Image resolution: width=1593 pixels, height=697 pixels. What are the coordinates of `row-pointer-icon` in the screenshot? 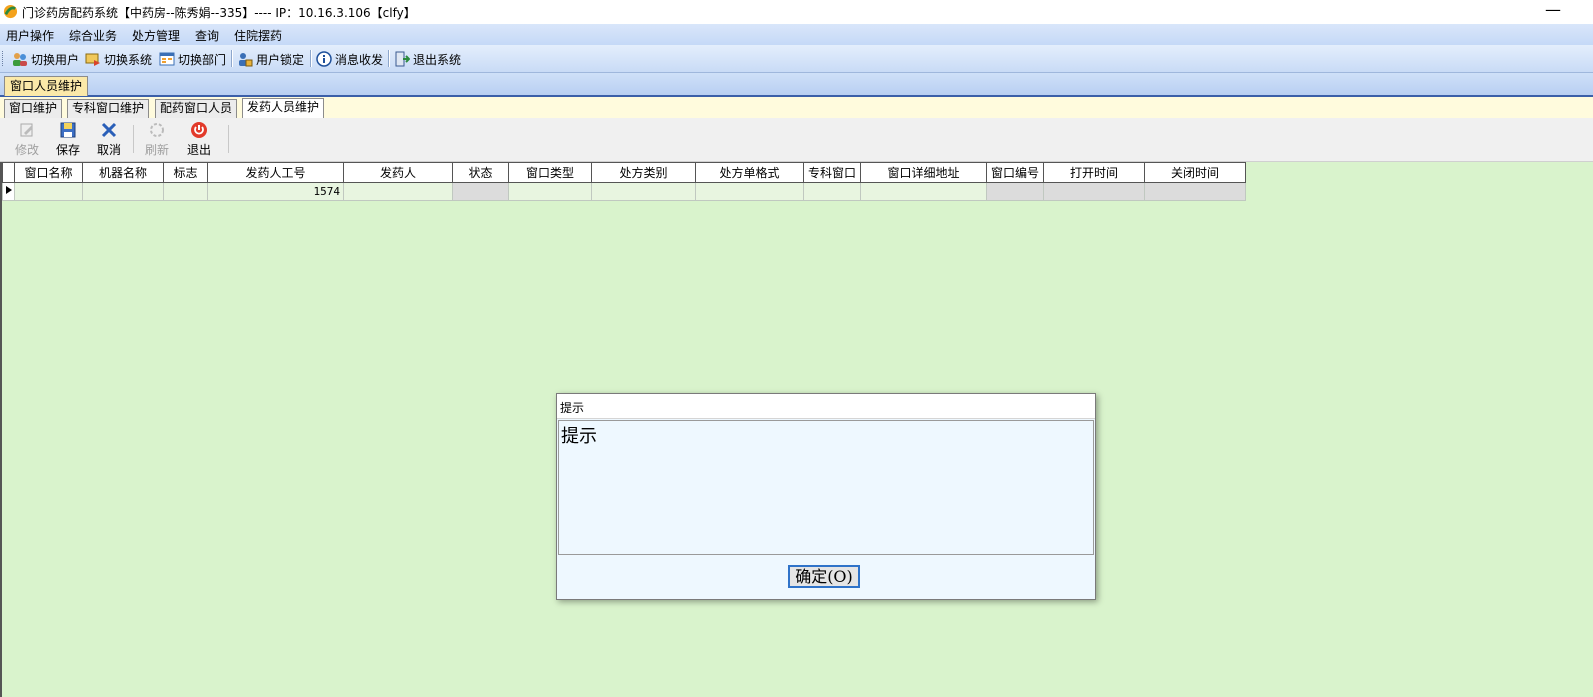 It's located at (8, 190).